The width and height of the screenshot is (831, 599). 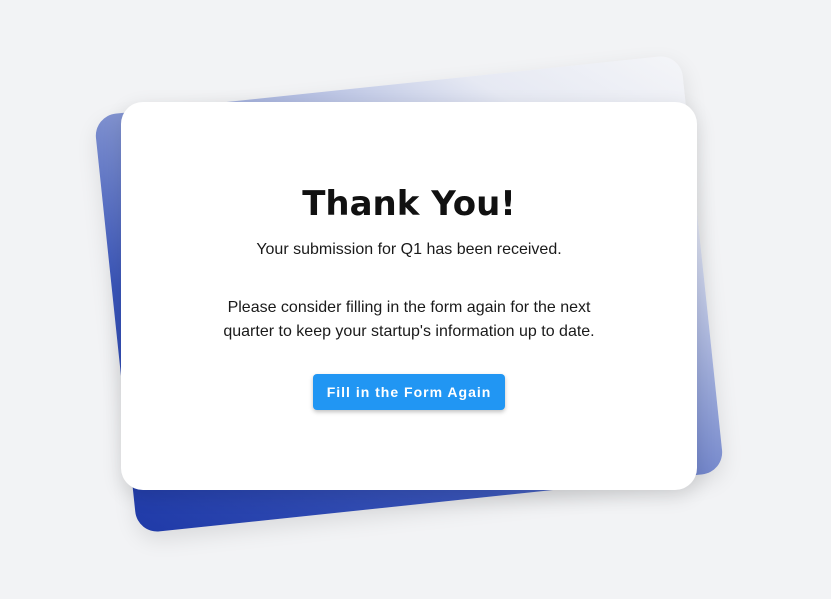 I want to click on page-title: Thank You!, so click(x=409, y=204).